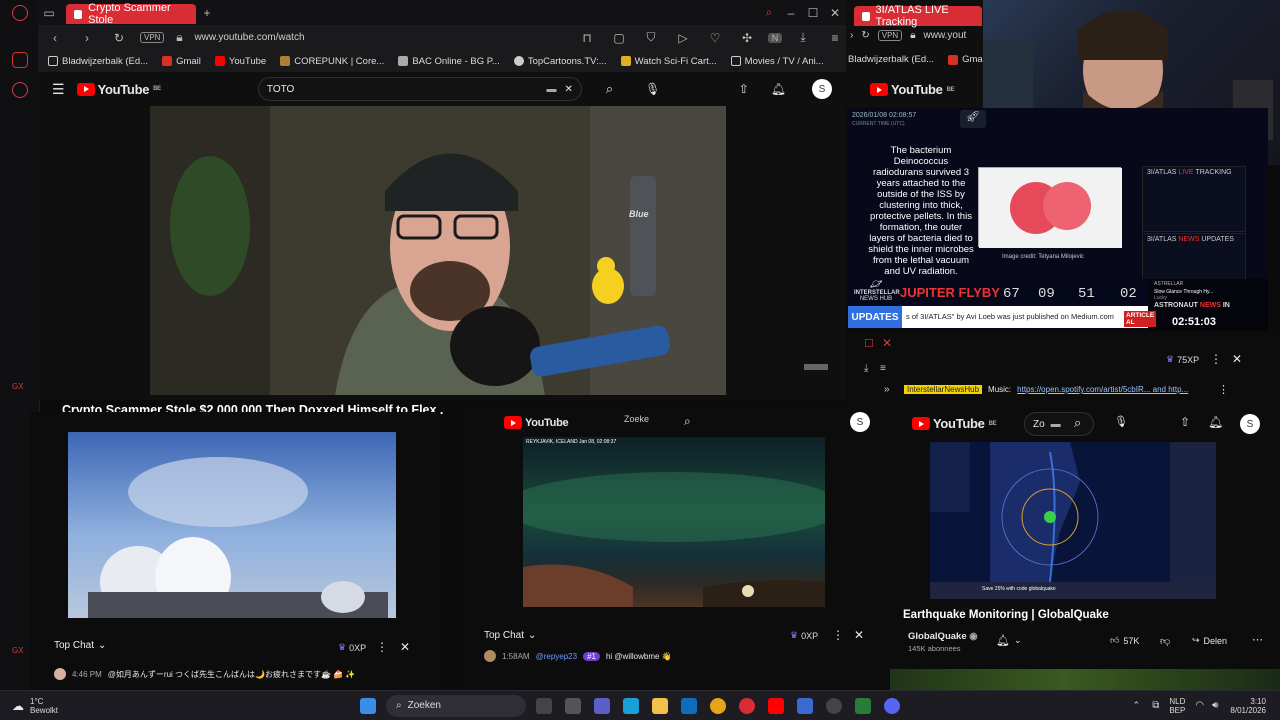 The image size is (1280, 720). Describe the element at coordinates (967, 59) in the screenshot. I see `bookmark-gmail: Gmail` at that location.